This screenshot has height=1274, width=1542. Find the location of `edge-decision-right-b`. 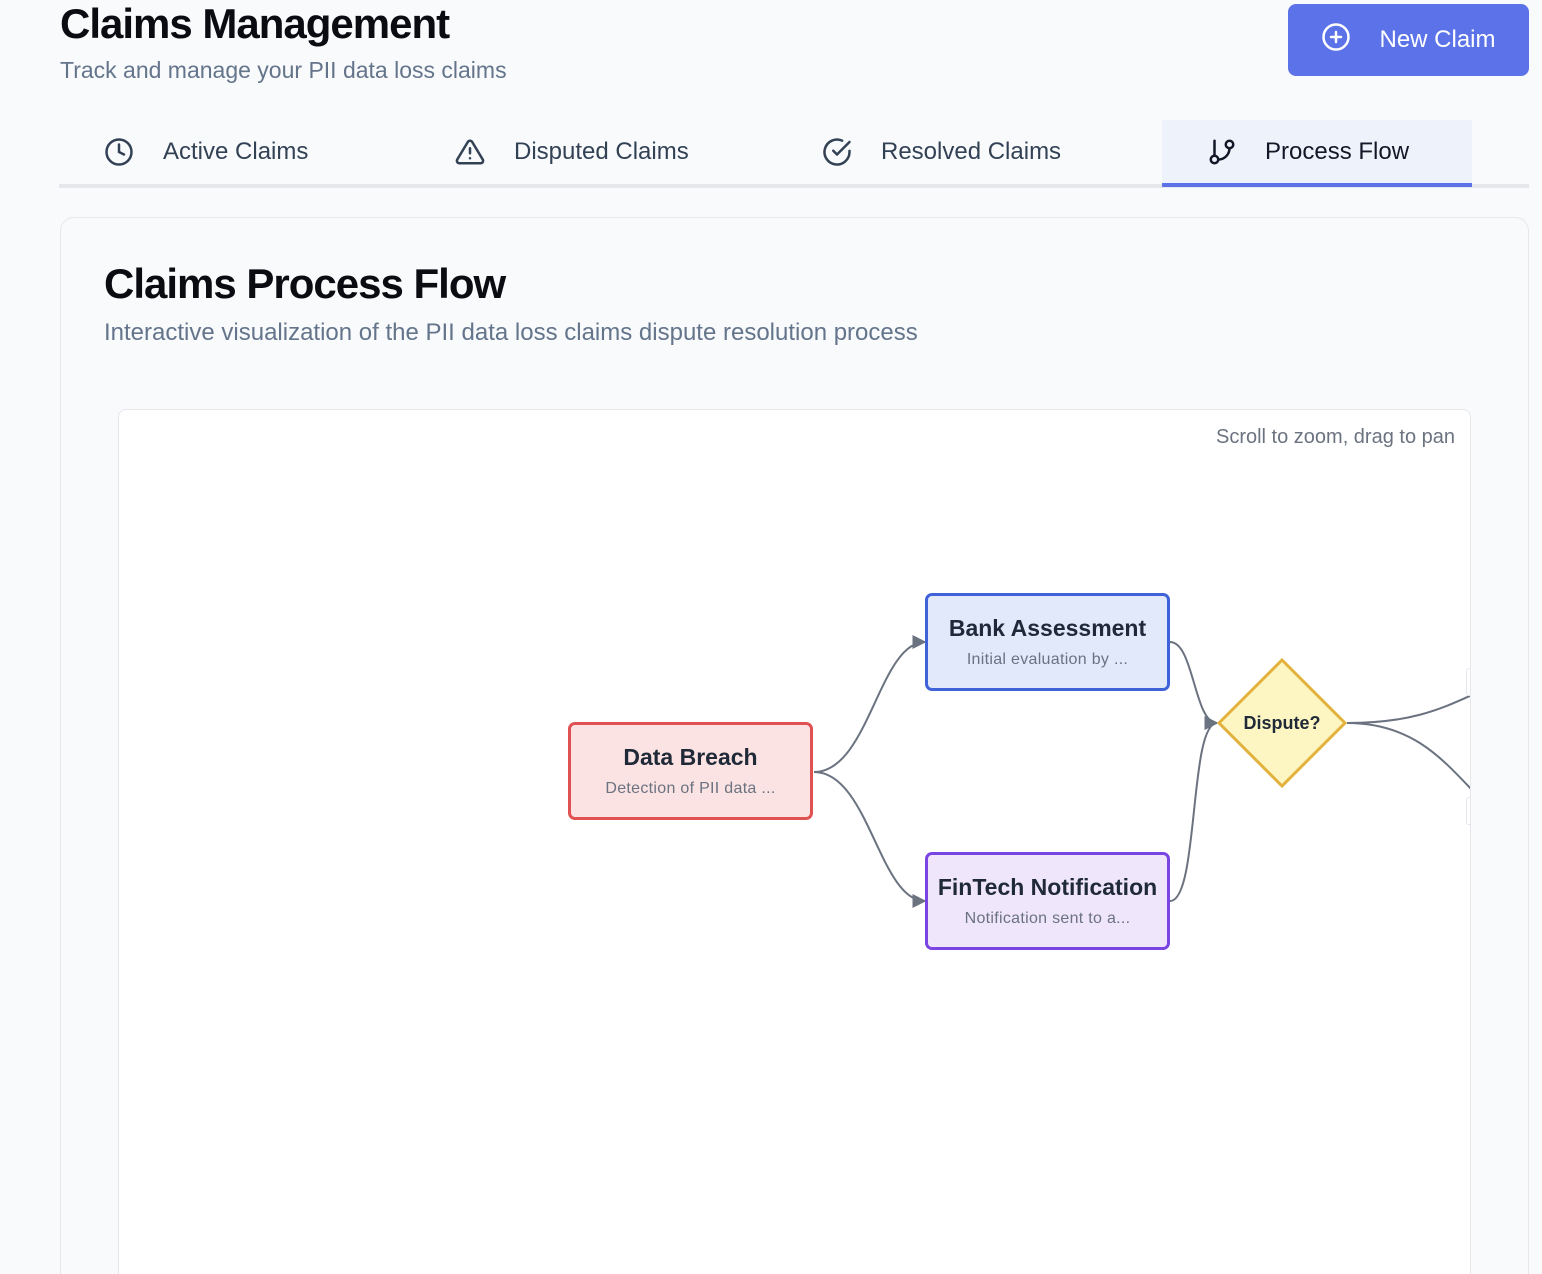

edge-decision-right-b is located at coordinates (1408, 756).